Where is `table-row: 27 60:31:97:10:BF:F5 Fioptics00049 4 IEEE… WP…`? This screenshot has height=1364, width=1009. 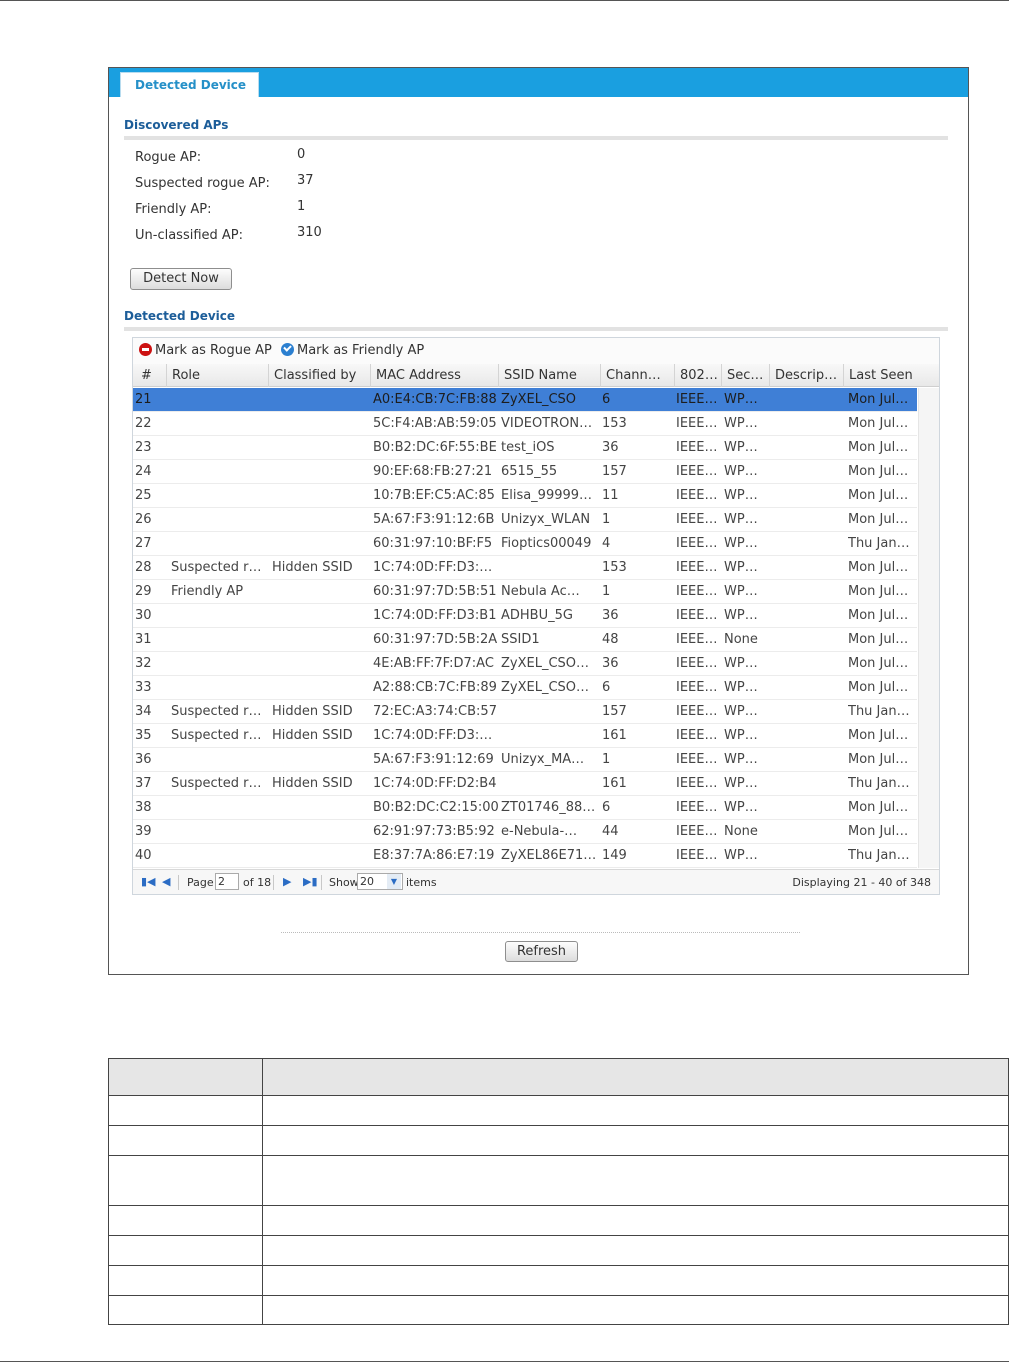 table-row: 27 60:31:97:10:BF:F5 Fioptics00049 4 IEEE… WP… is located at coordinates (525, 544).